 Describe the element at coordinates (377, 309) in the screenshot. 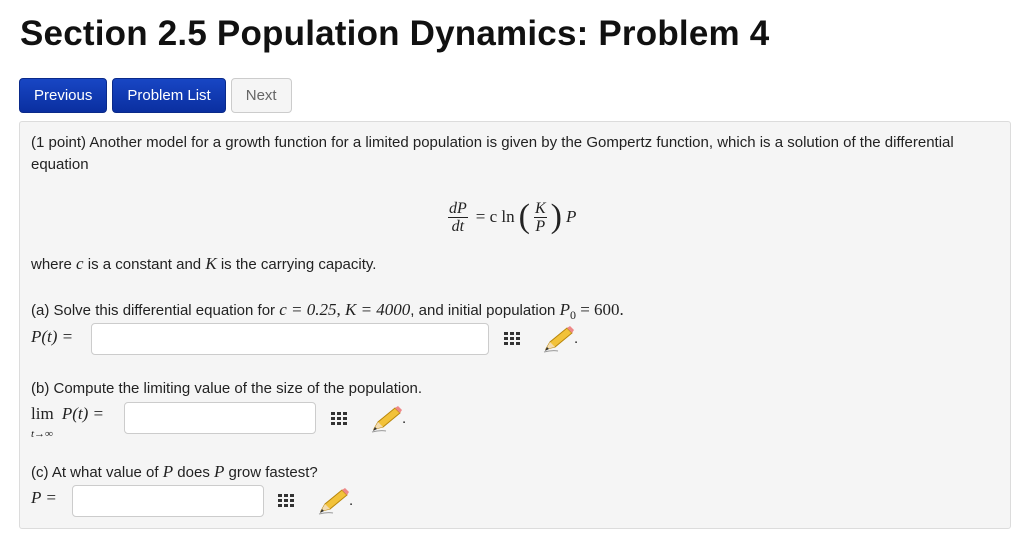

I see `part-a-k: K = 4000` at that location.